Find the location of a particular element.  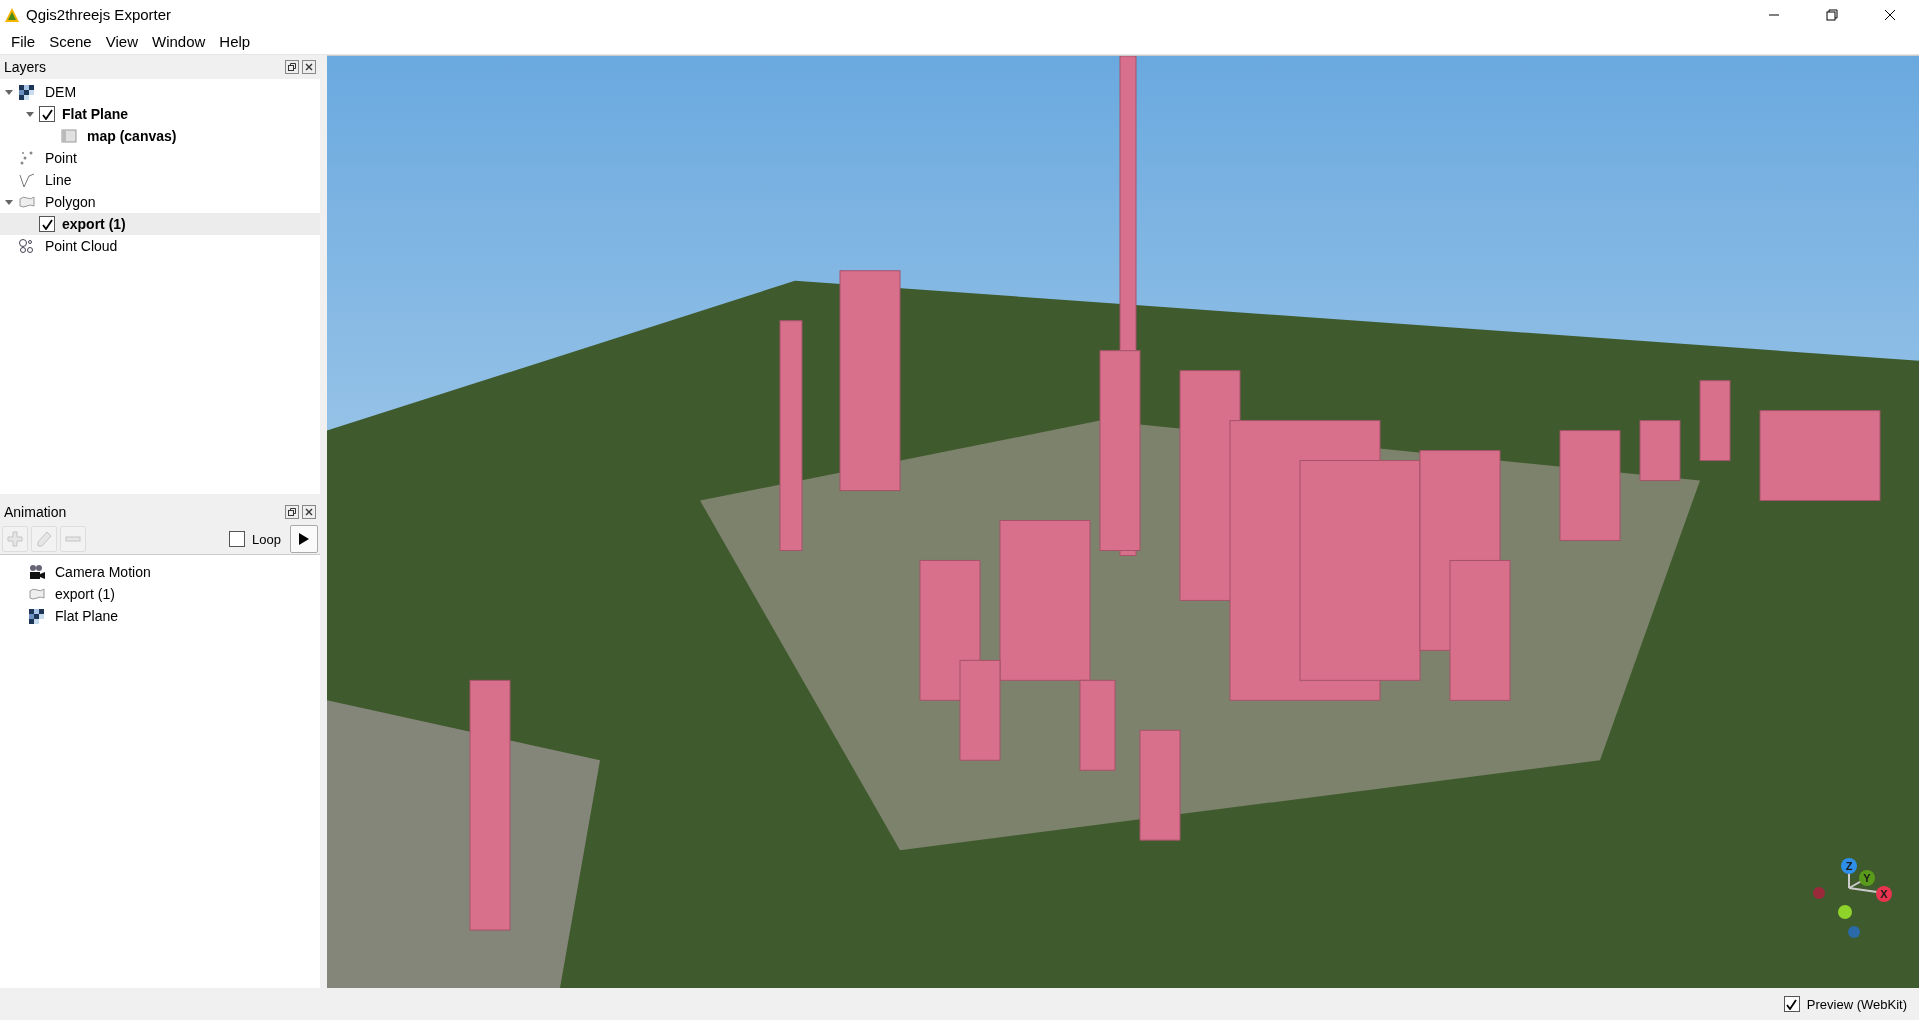

layer-name: map (canvas) is located at coordinates (132, 136).